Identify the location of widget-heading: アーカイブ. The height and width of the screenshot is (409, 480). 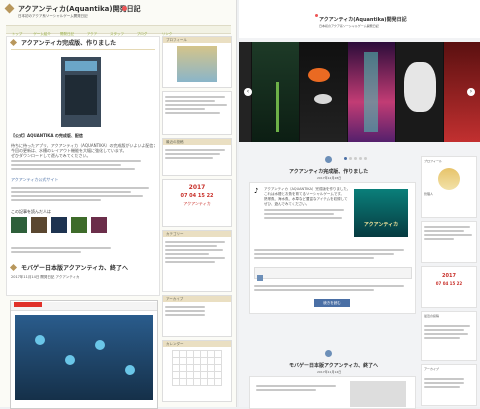
(431, 369).